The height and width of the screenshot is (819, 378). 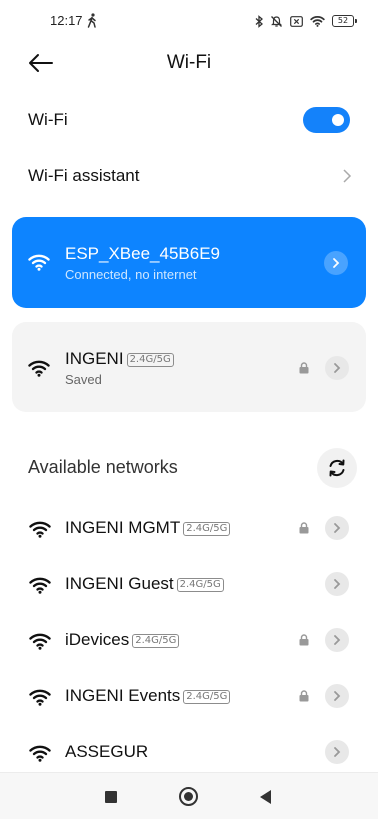 I want to click on network-name-line: iDevices 2.4G/5G, so click(x=122, y=640).